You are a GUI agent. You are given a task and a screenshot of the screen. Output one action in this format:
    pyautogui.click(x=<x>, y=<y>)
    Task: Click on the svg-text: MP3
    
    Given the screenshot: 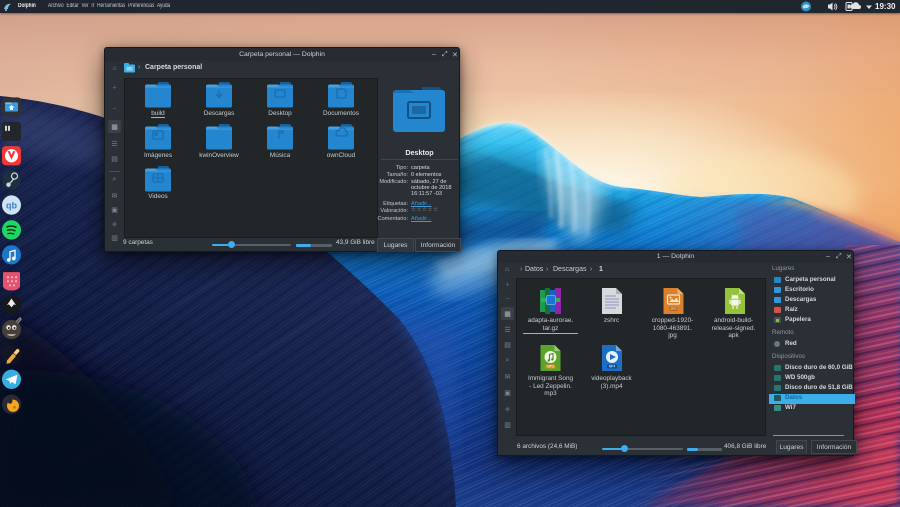 What is the action you would take?
    pyautogui.click(x=550, y=367)
    